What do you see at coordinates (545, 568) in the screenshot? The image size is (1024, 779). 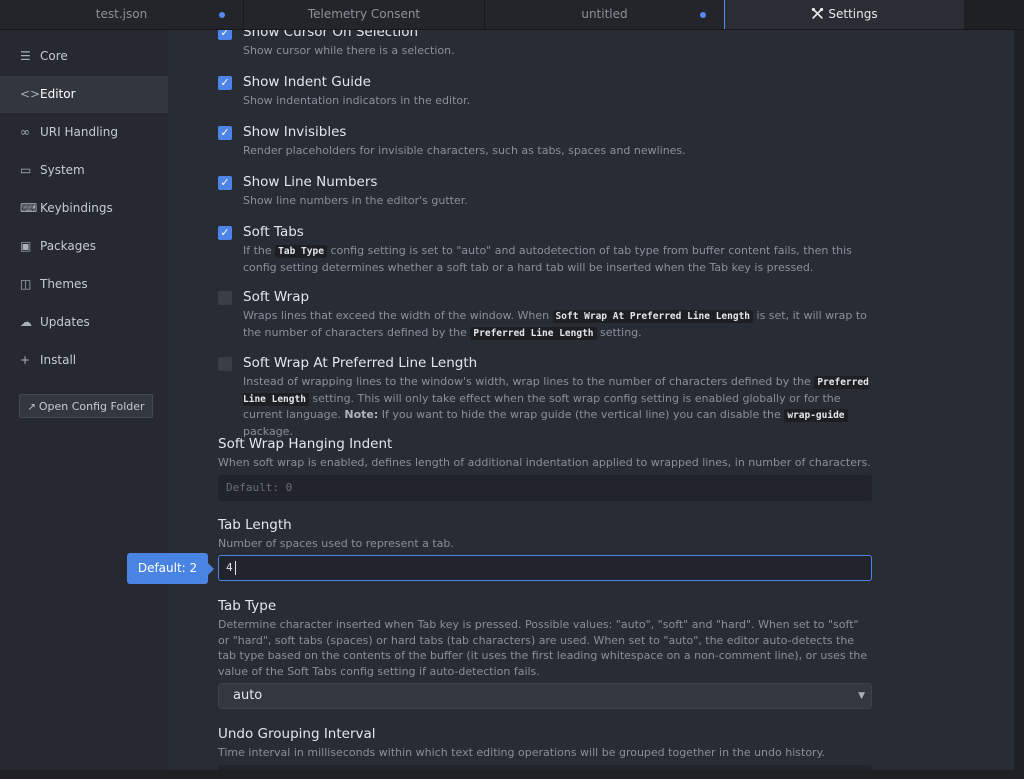 I see `tab-length-input: 4` at bounding box center [545, 568].